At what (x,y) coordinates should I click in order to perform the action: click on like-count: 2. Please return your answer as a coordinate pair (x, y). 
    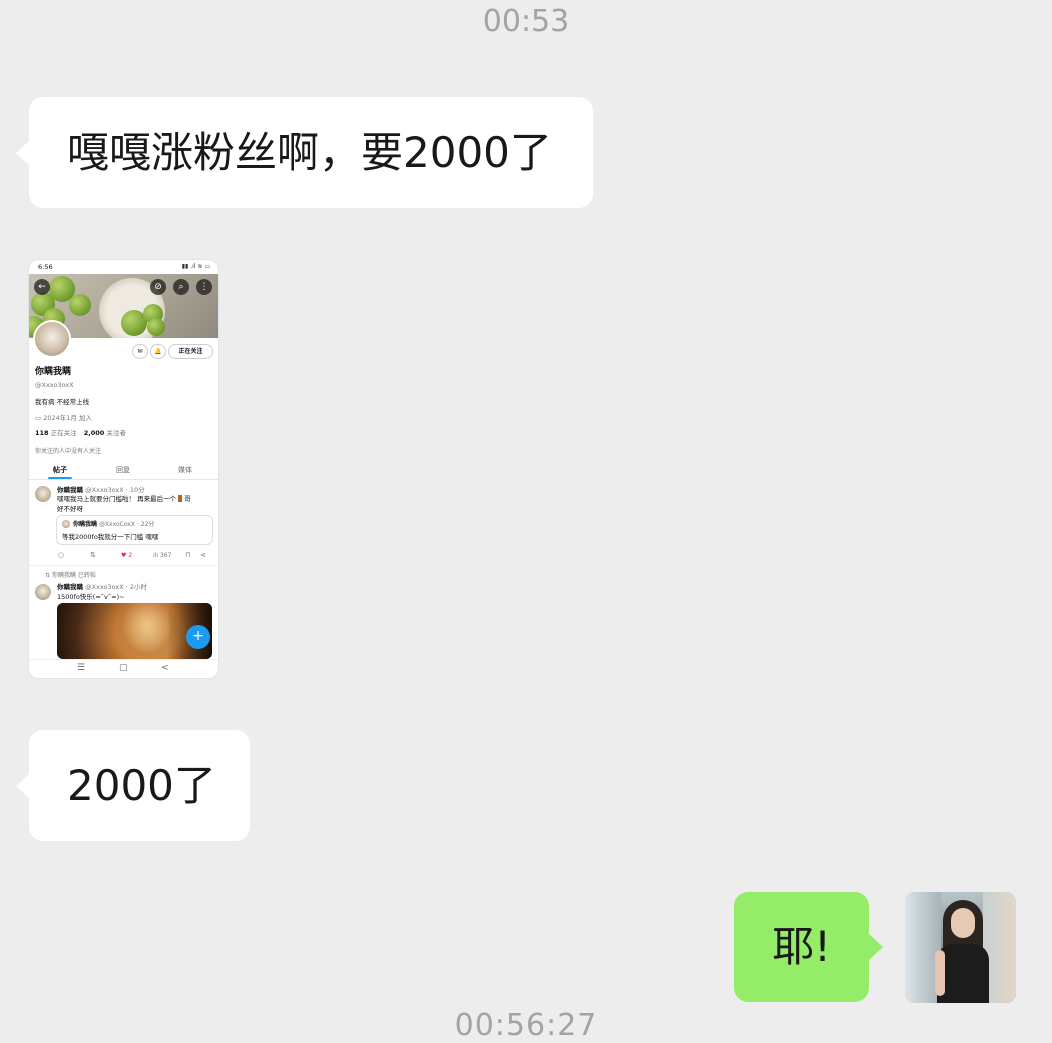
    Looking at the image, I should click on (130, 555).